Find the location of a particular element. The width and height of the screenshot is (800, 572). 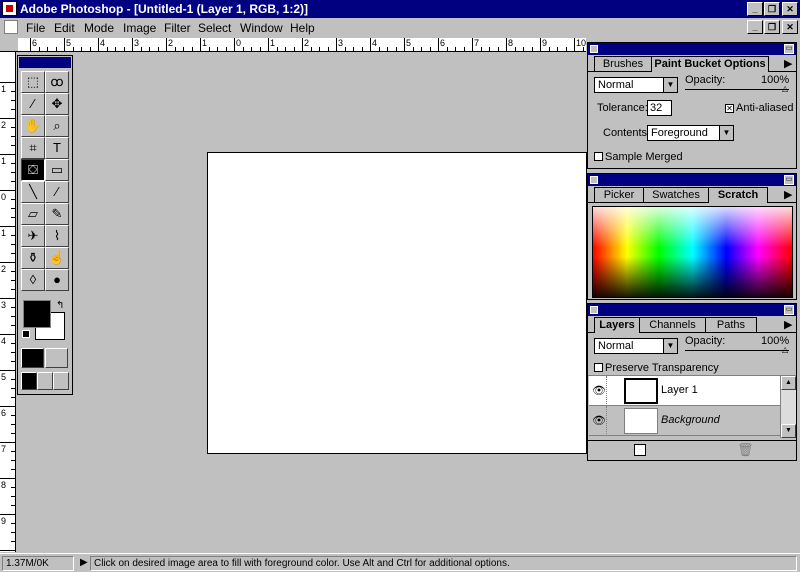

burn-icon: ● is located at coordinates (57, 280).